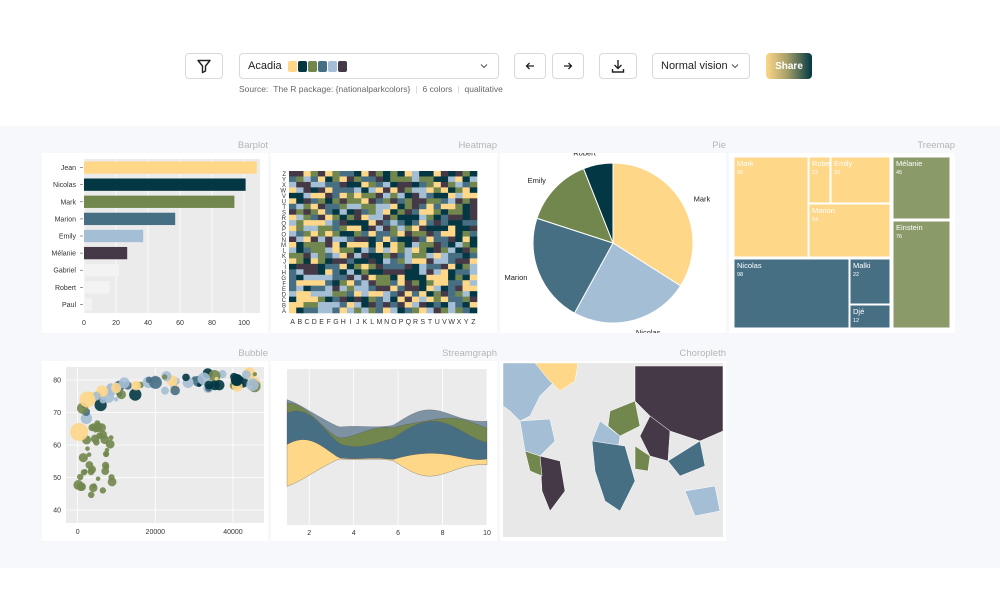  Describe the element at coordinates (394, 322) in the screenshot. I see `x-tick-label: O` at that location.